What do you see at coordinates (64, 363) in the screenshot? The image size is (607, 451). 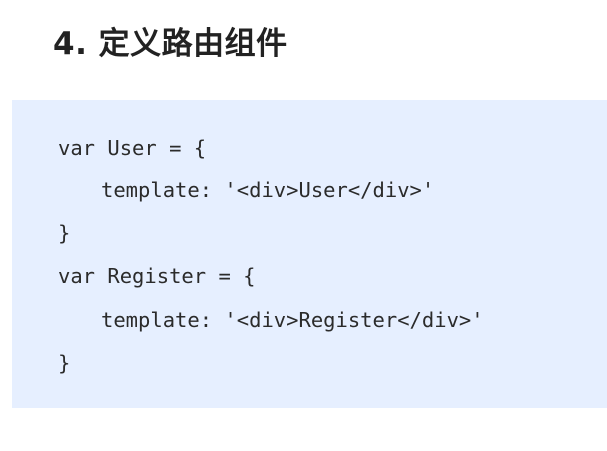 I see `code-line-register-close: }` at bounding box center [64, 363].